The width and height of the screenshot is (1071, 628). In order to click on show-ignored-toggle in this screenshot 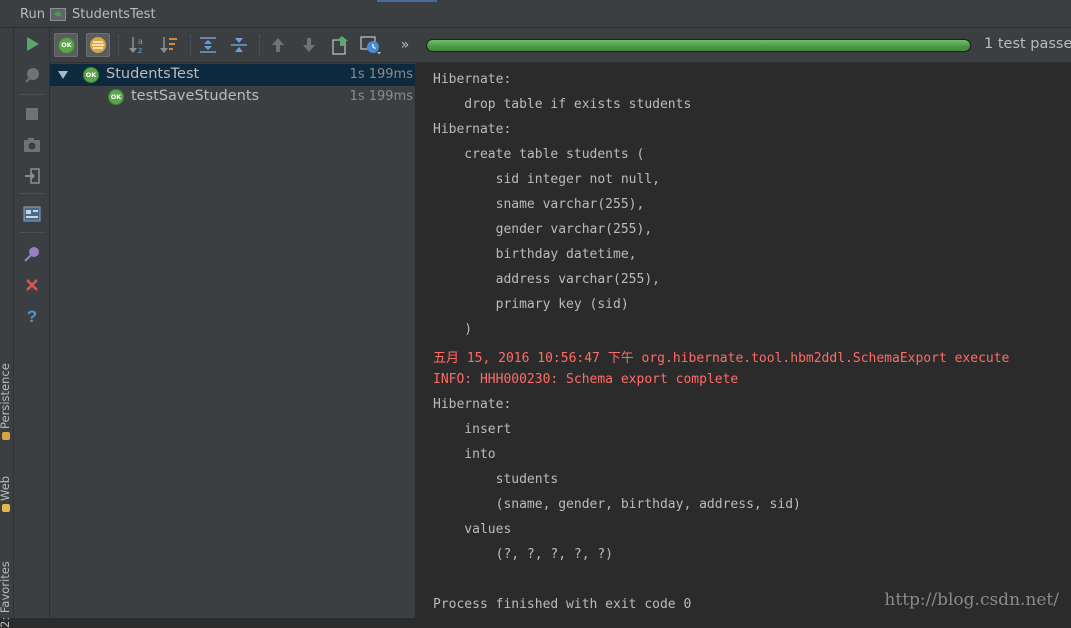, I will do `click(98, 45)`.